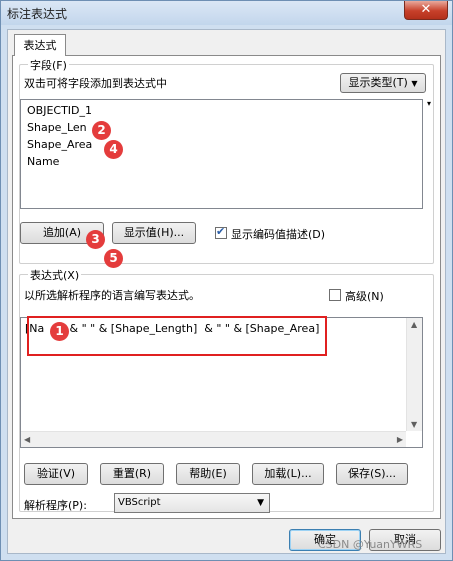 This screenshot has height=561, width=453. What do you see at coordinates (213, 439) in the screenshot?
I see `horizontal-scrollbar: ◀ ▶` at bounding box center [213, 439].